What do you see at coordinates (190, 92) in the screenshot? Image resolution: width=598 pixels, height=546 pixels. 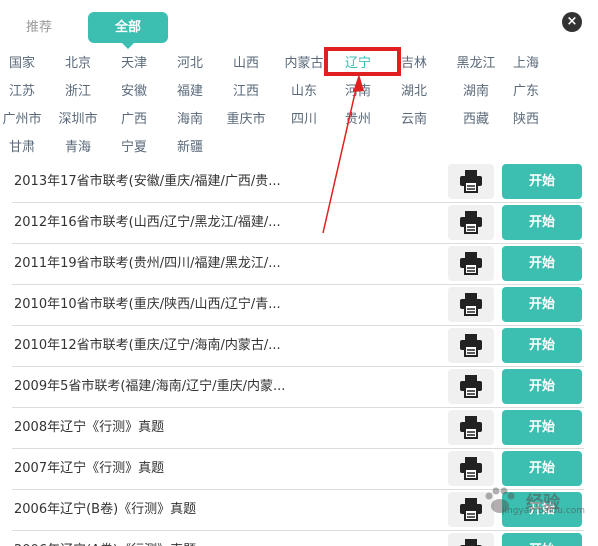 I see `region-13: 福建` at bounding box center [190, 92].